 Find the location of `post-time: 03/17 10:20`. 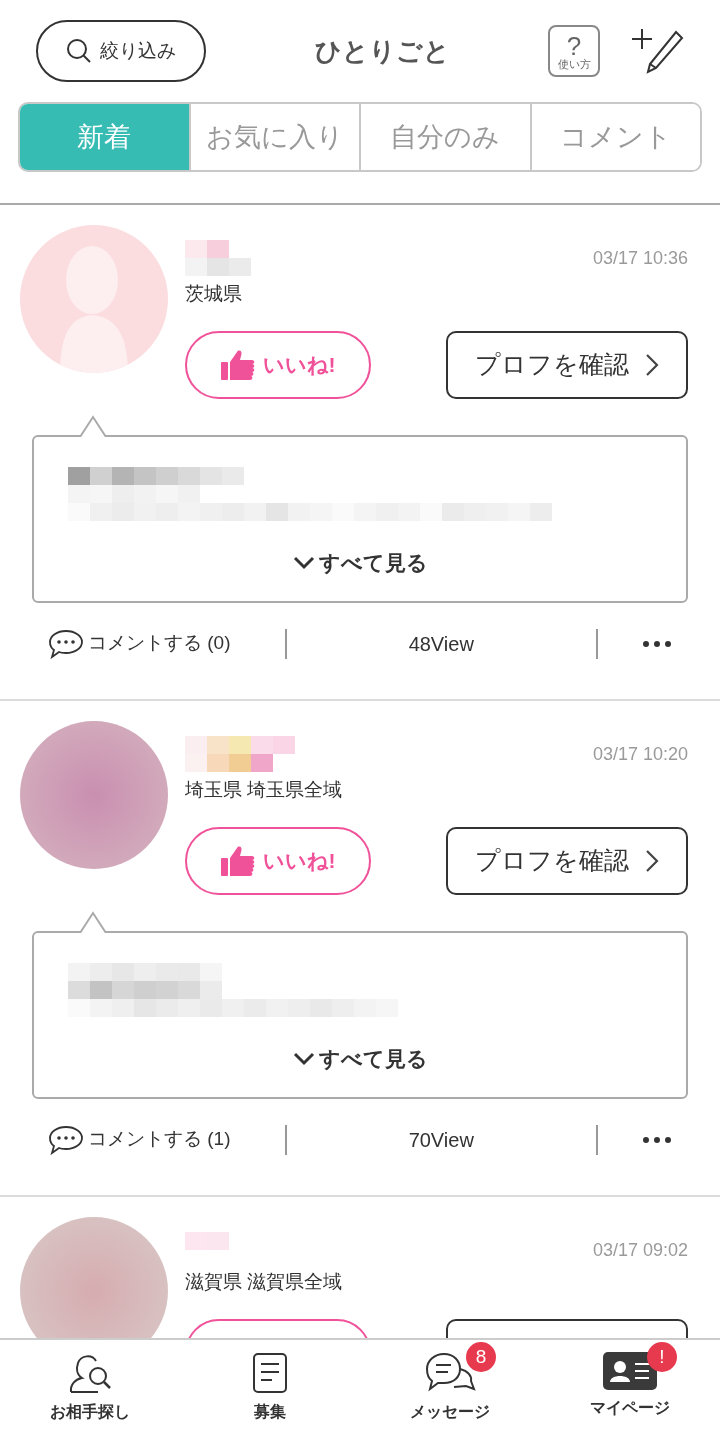

post-time: 03/17 10:20 is located at coordinates (640, 754).